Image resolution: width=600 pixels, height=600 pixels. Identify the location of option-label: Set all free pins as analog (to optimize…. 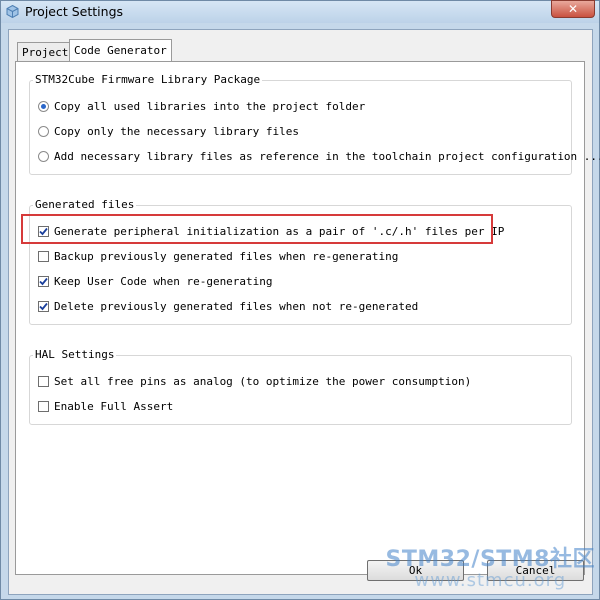
(263, 381).